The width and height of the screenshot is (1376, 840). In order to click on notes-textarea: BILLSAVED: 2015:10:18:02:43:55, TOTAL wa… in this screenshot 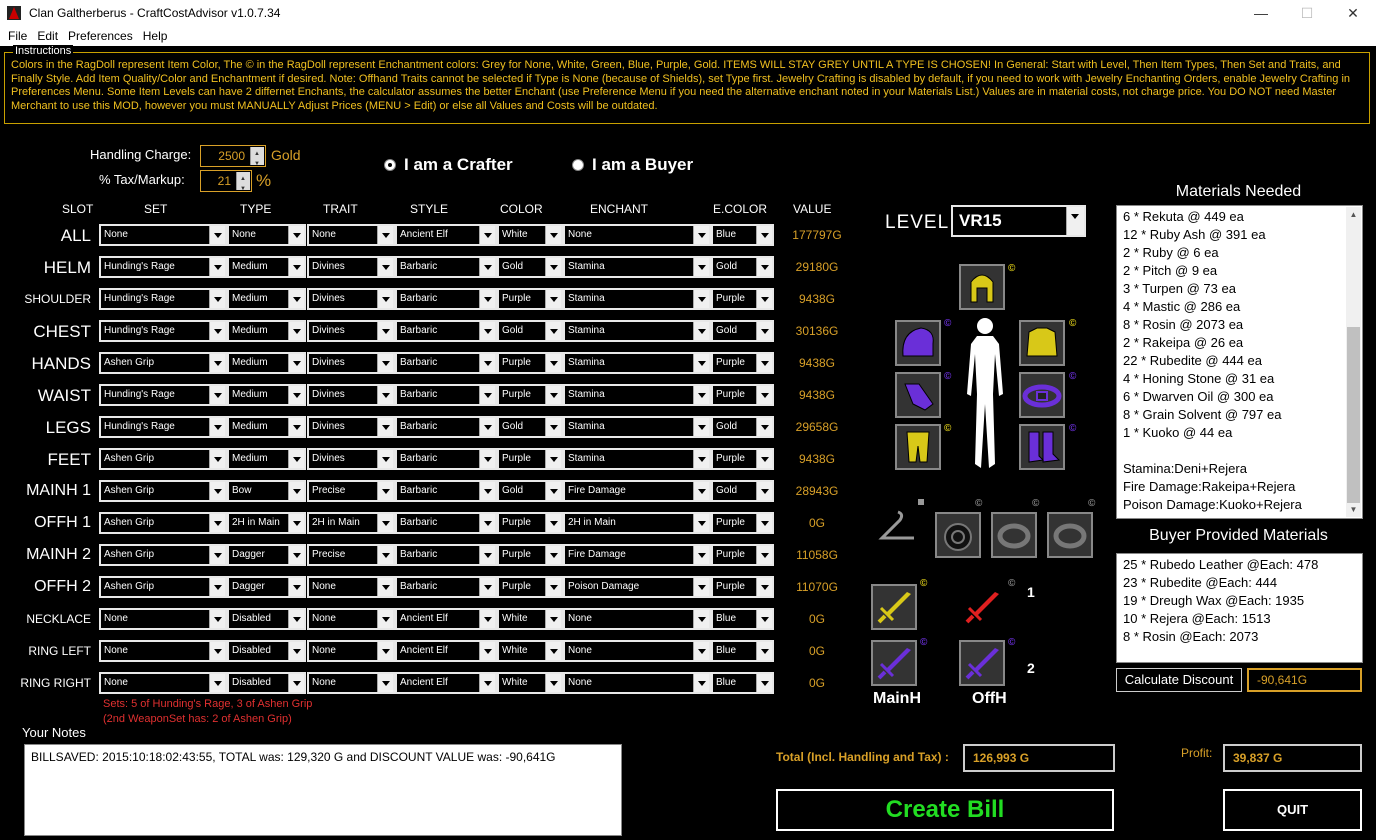, I will do `click(323, 790)`.